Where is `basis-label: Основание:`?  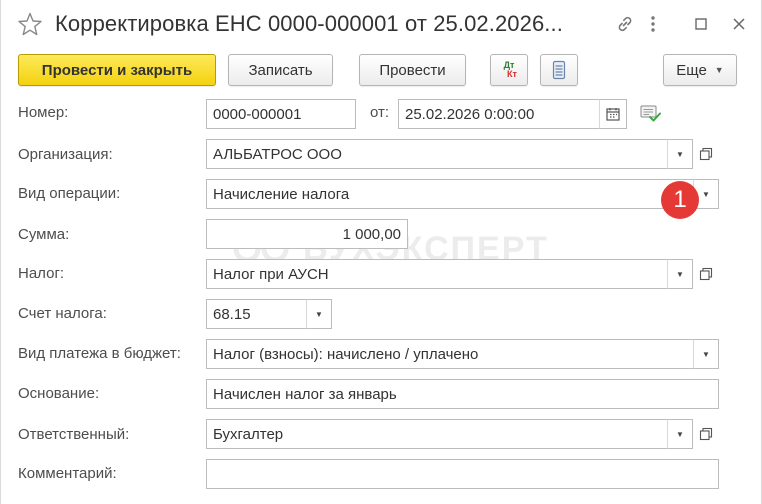
basis-label: Основание: is located at coordinates (59, 393).